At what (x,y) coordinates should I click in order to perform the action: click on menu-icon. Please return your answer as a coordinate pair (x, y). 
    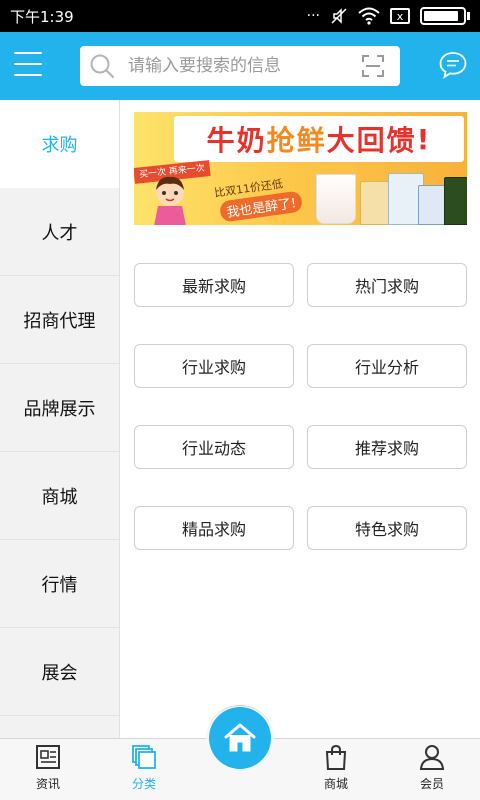
    Looking at the image, I should click on (28, 64).